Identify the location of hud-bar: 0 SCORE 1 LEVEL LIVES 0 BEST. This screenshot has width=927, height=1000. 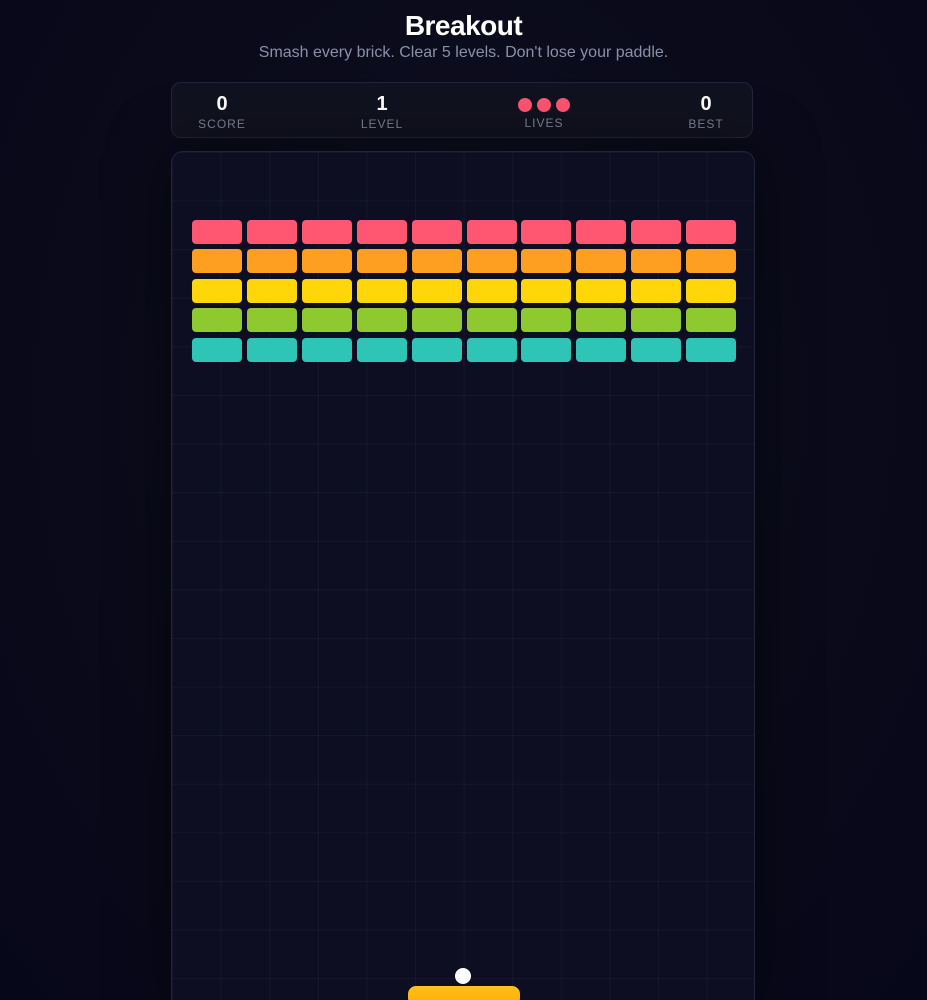
(462, 110).